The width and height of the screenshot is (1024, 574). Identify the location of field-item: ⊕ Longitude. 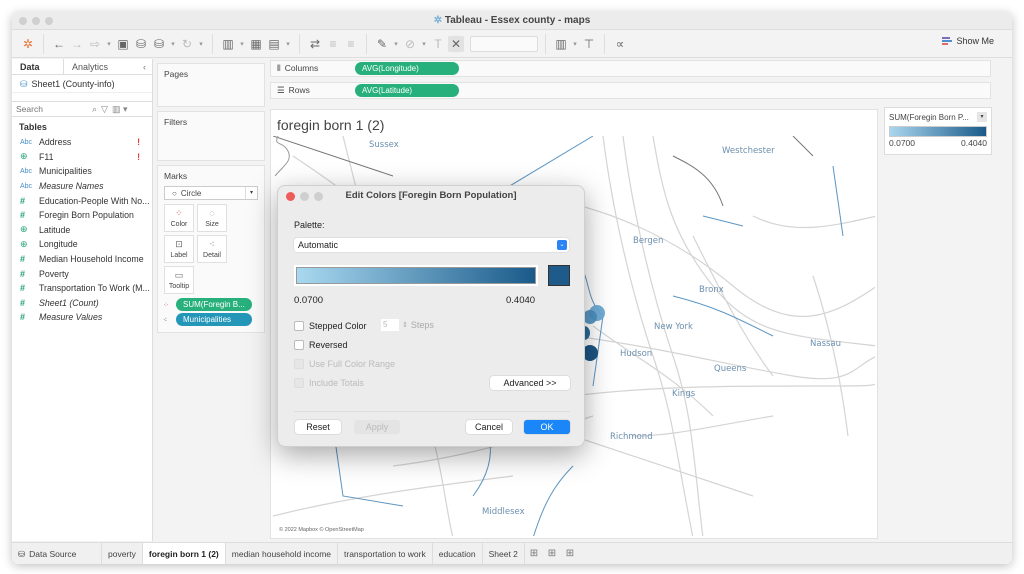
(82, 244).